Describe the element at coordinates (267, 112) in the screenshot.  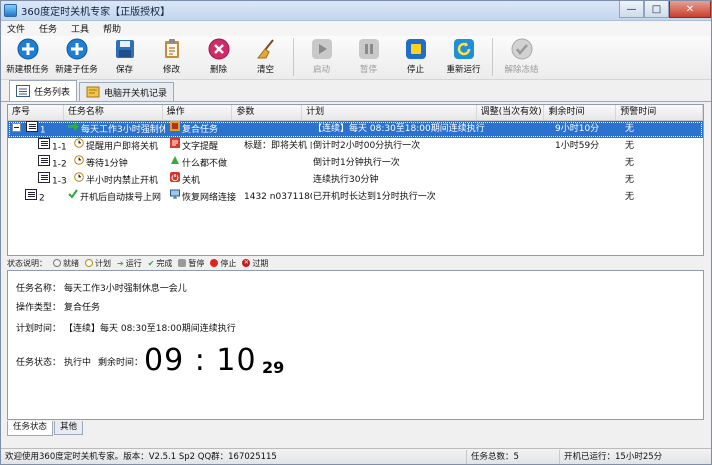
I see `col-param: 参数` at that location.